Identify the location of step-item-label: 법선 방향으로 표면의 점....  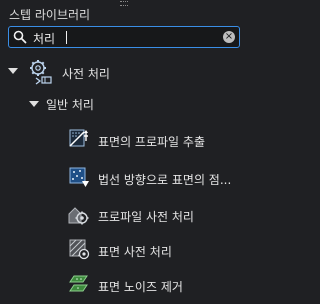
(165, 180).